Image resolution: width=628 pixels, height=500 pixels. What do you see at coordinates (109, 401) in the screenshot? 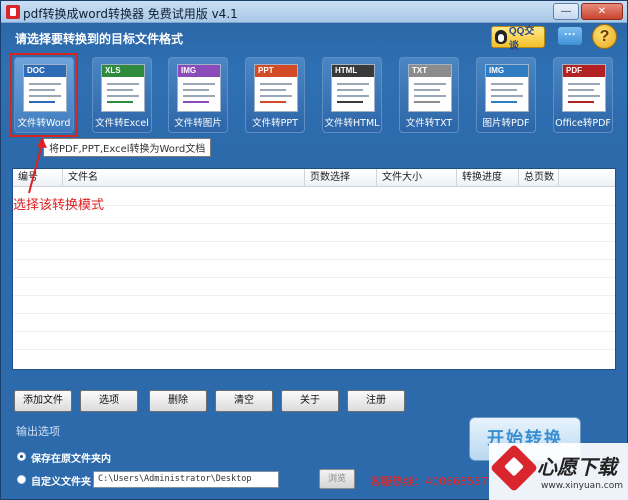
I see `options-button: 选项` at bounding box center [109, 401].